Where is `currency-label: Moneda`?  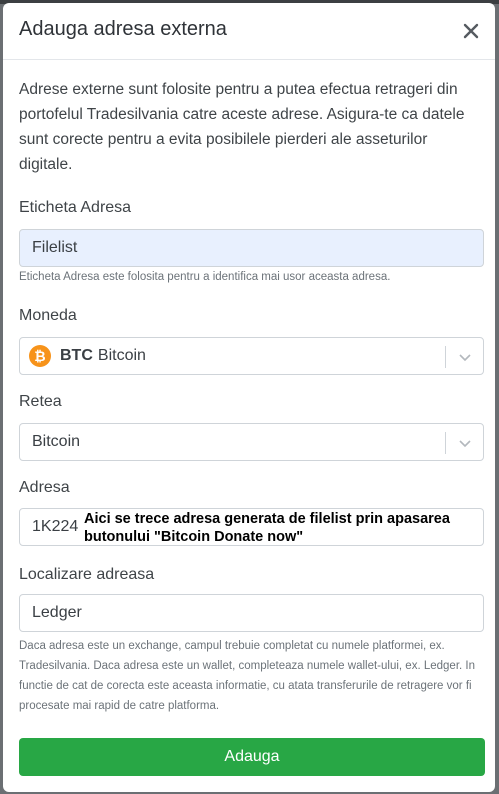
currency-label: Moneda is located at coordinates (48, 315).